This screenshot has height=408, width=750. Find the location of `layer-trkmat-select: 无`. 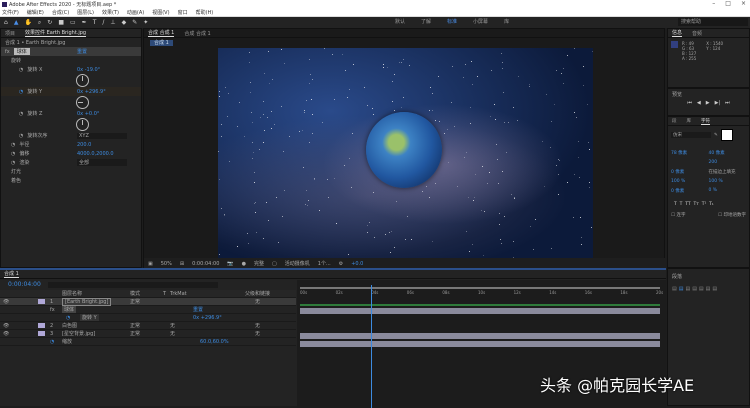

layer-trkmat-select: 无 is located at coordinates (172, 325).